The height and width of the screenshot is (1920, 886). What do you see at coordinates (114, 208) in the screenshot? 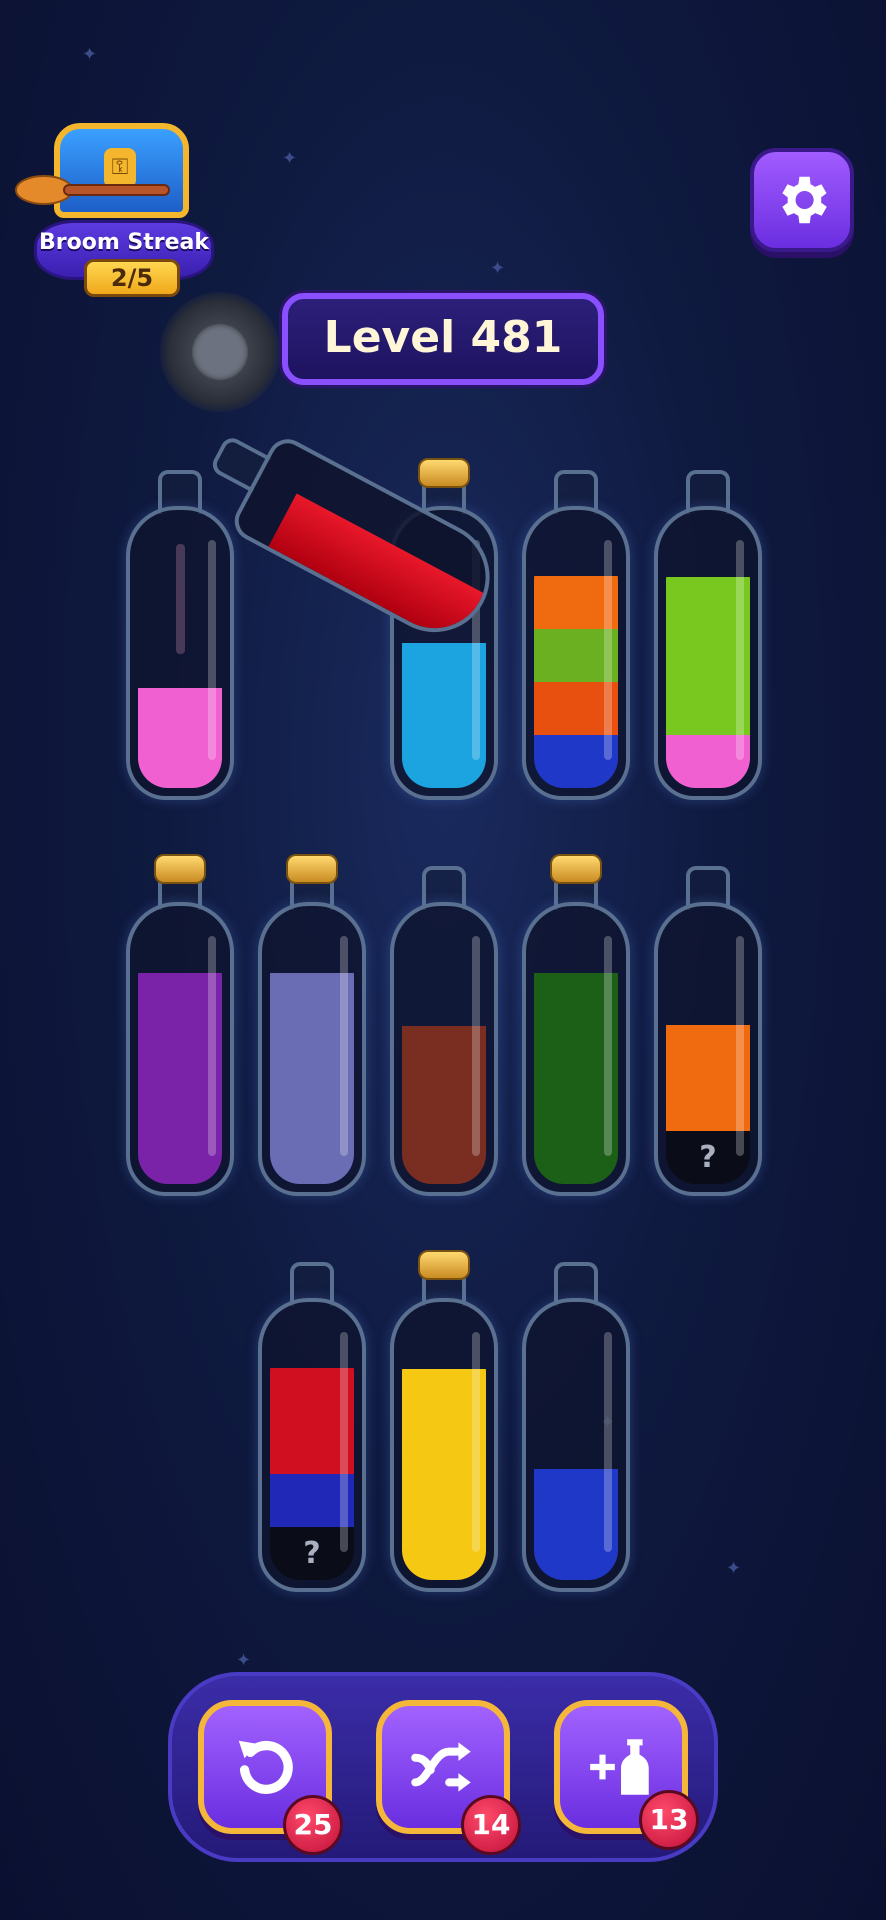
I see `broom-streak-widget: ⚿ Broom Streak 2/5` at bounding box center [114, 208].